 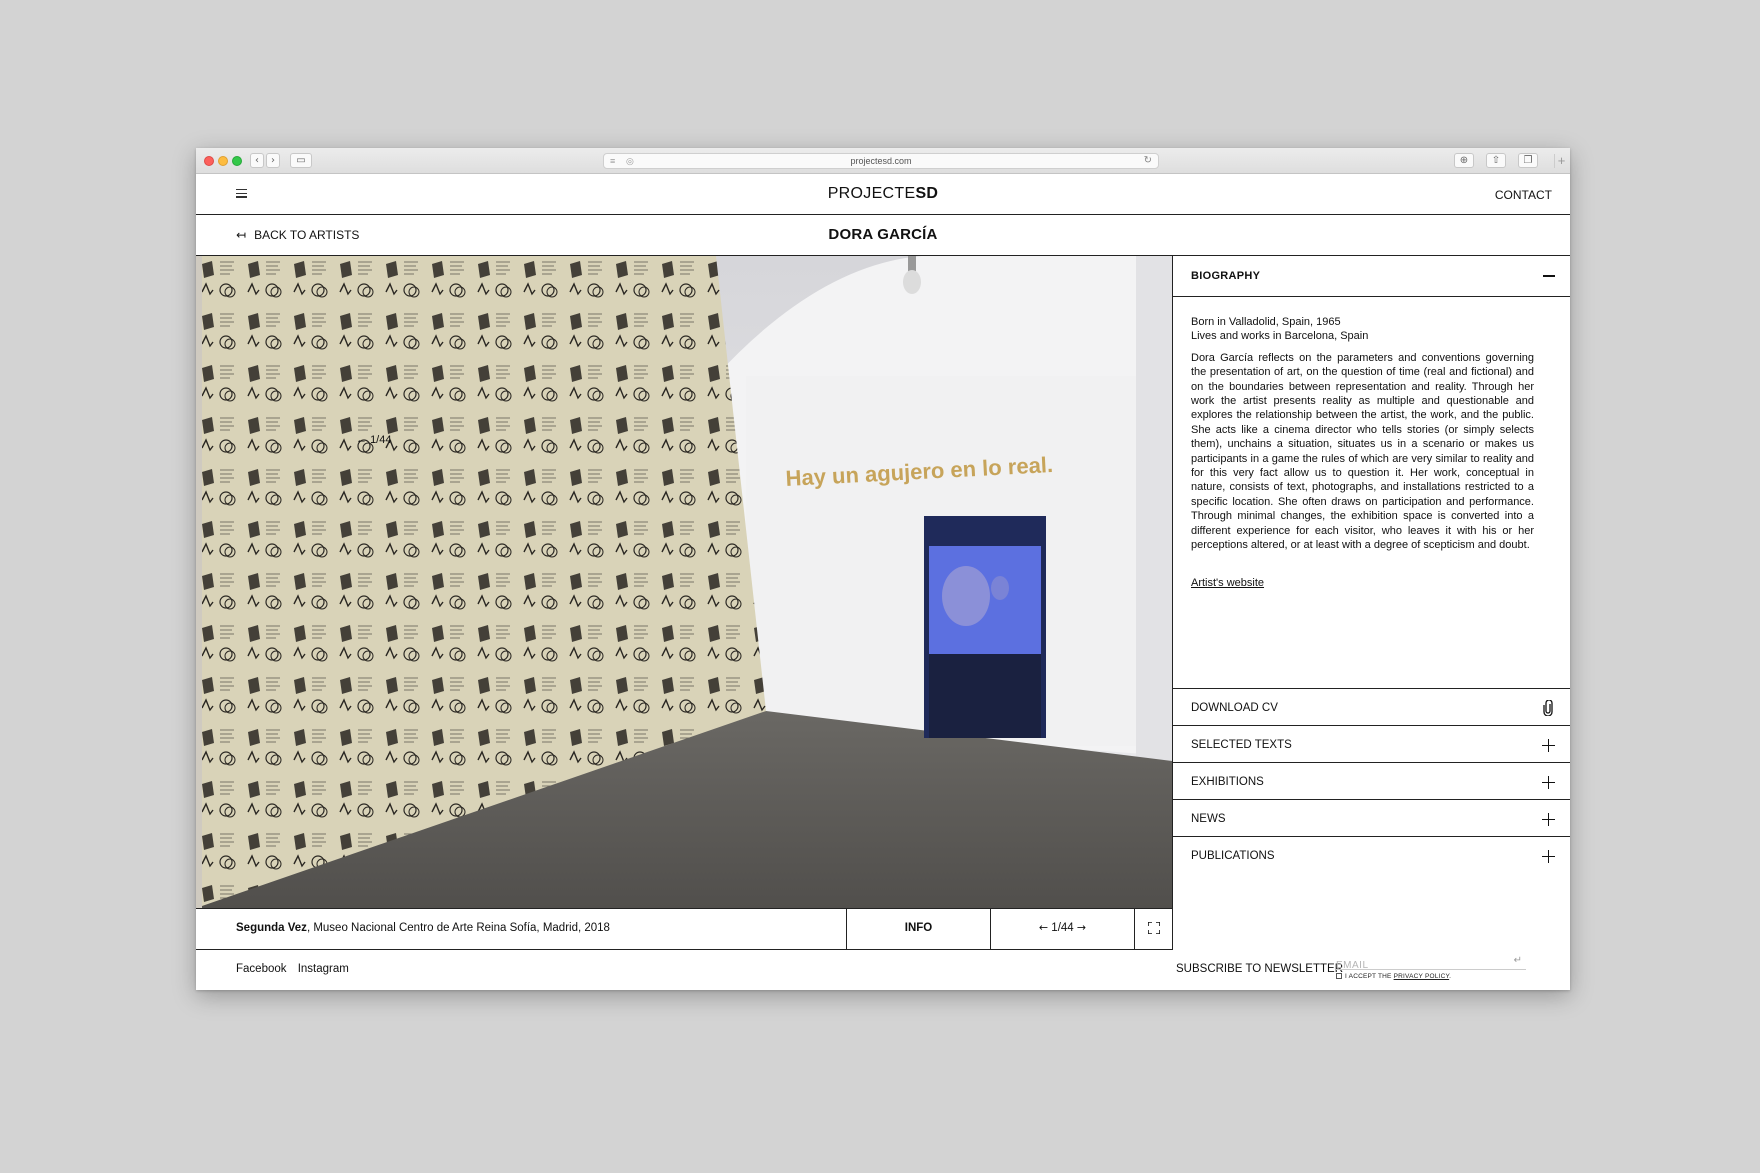 I want to click on pager-counter: 1/44, so click(x=1062, y=928).